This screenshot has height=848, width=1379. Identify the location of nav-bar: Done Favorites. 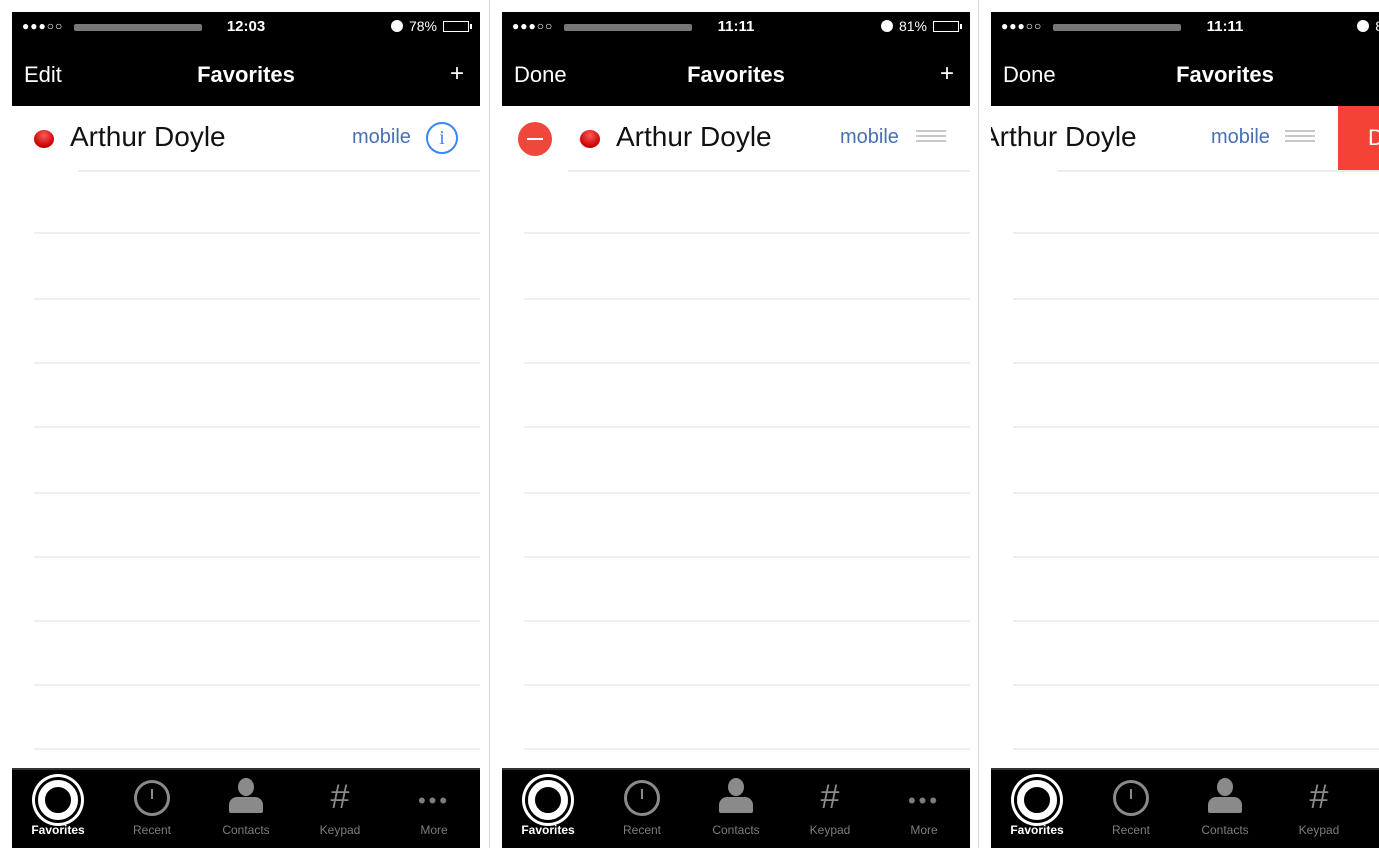
(1185, 75).